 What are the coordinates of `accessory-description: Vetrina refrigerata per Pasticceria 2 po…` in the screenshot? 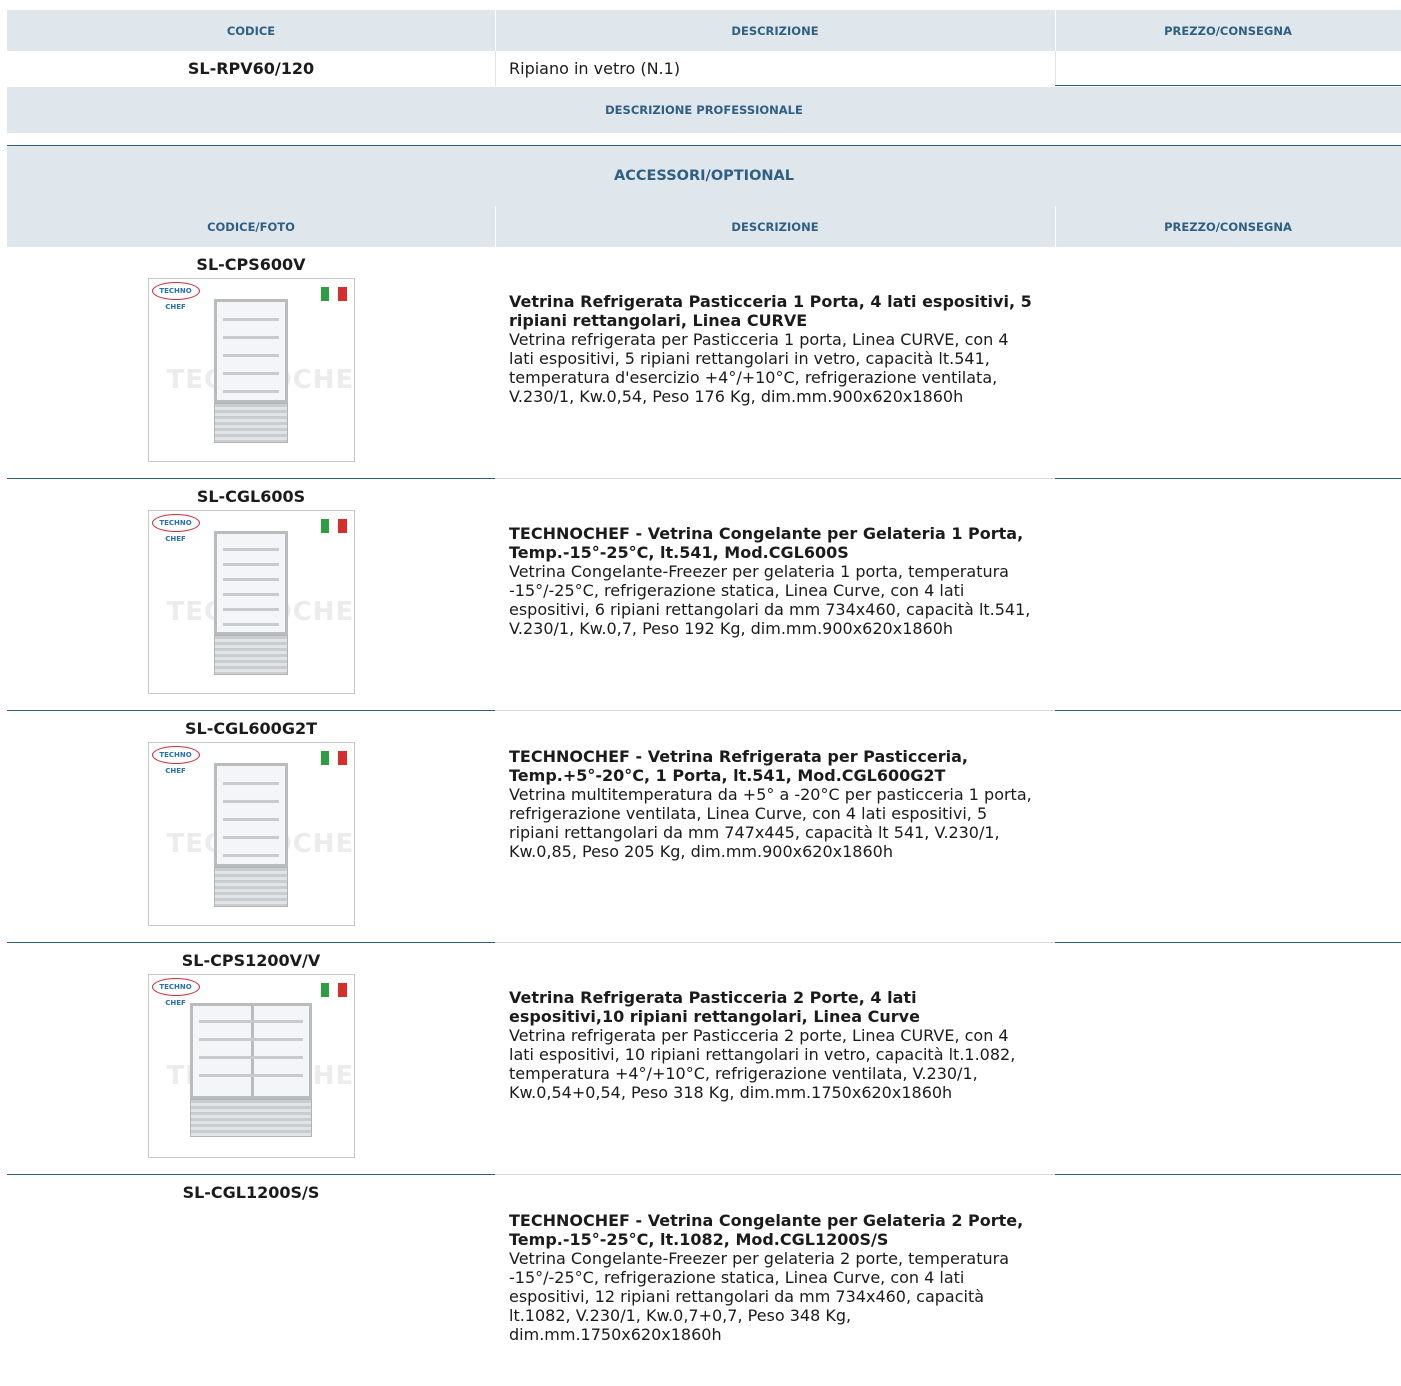 It's located at (762, 1064).